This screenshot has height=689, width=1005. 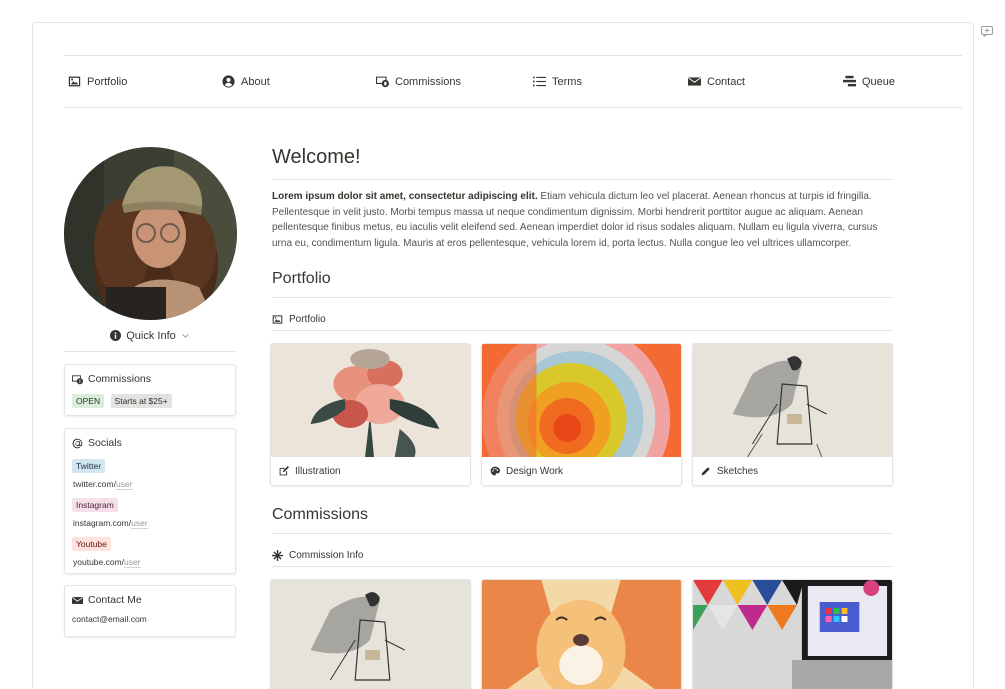 What do you see at coordinates (185, 336) in the screenshot?
I see `chevron-down-icon` at bounding box center [185, 336].